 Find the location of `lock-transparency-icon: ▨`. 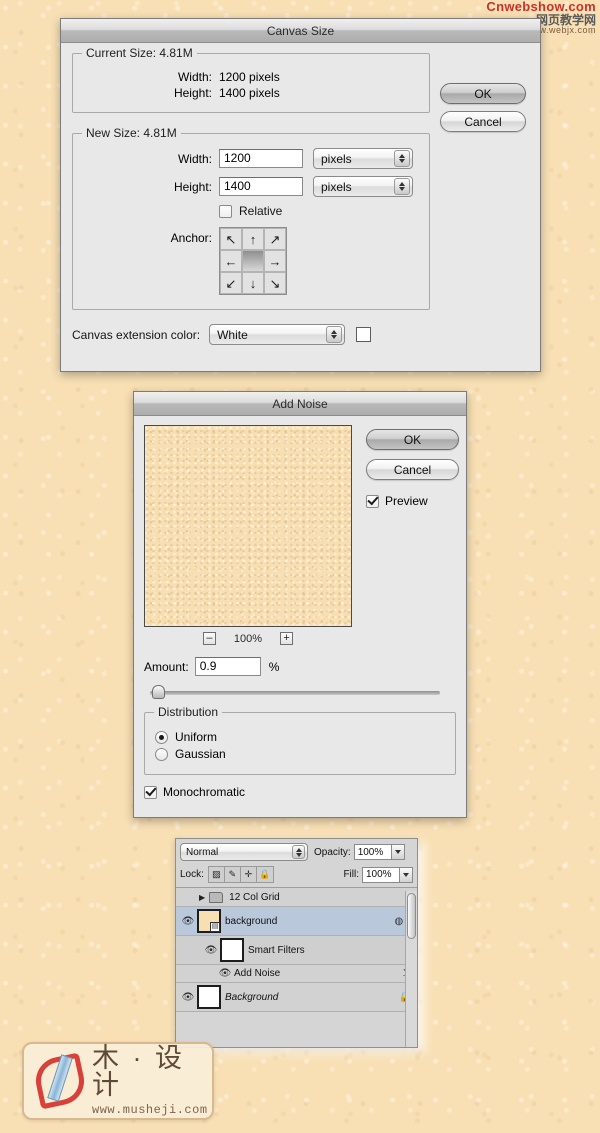

lock-transparency-icon: ▨ is located at coordinates (217, 874).